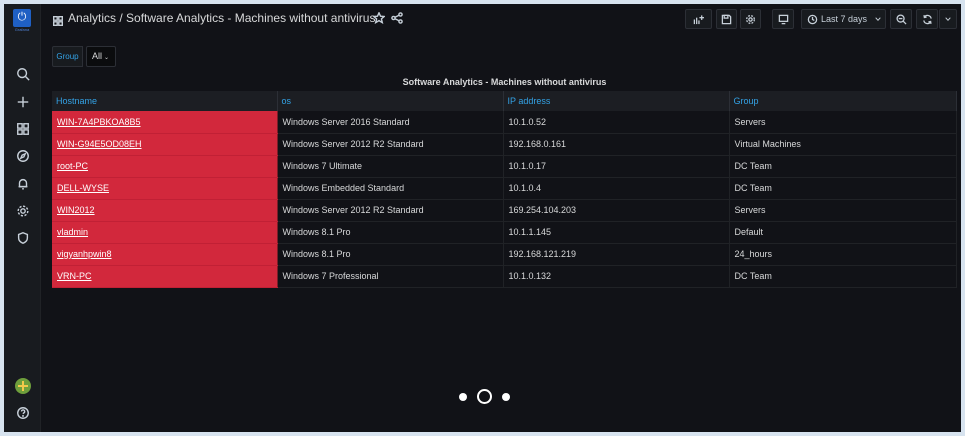 The height and width of the screenshot is (436, 965). Describe the element at coordinates (616, 144) in the screenshot. I see `ip-address-cell: 192.168.0.161` at that location.